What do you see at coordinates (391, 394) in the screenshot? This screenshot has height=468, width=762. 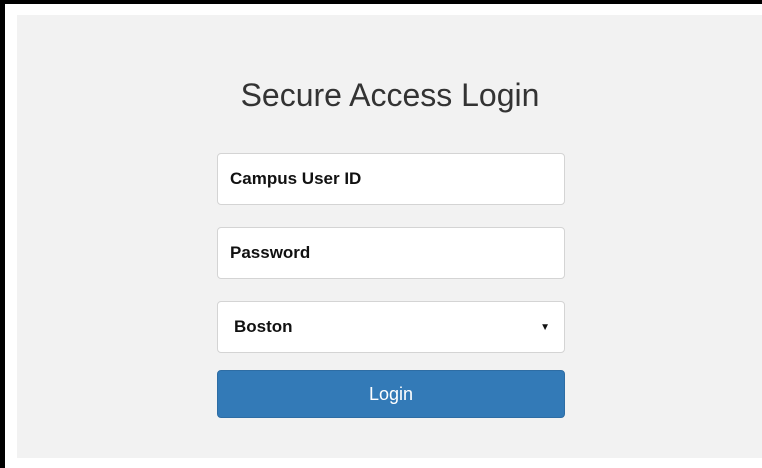 I see `login-button: Login` at bounding box center [391, 394].